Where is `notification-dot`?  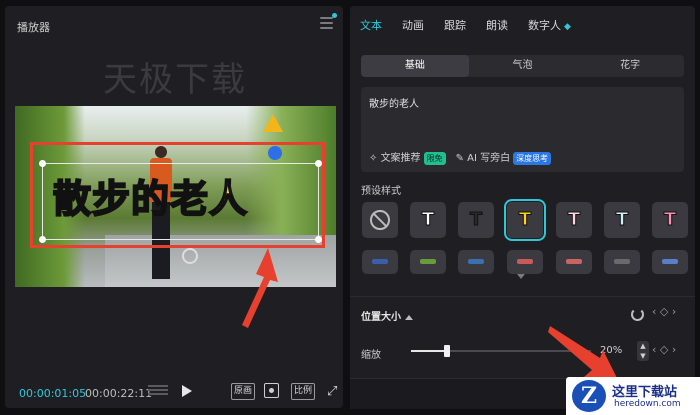
notification-dot is located at coordinates (334, 15).